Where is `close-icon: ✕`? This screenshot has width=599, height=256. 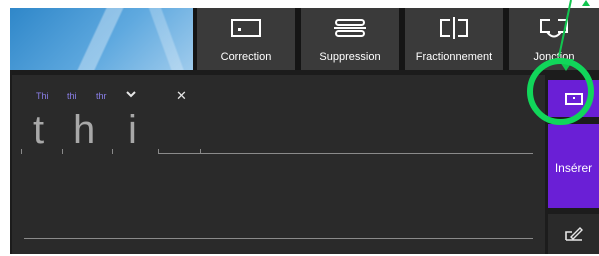
close-icon: ✕ is located at coordinates (181, 96).